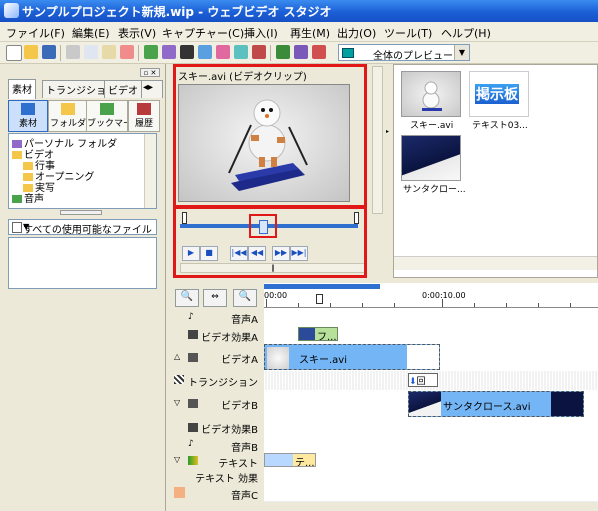  What do you see at coordinates (413, 56) in the screenshot?
I see `preview-mode-value: 全体のプレビュー` at bounding box center [413, 56].